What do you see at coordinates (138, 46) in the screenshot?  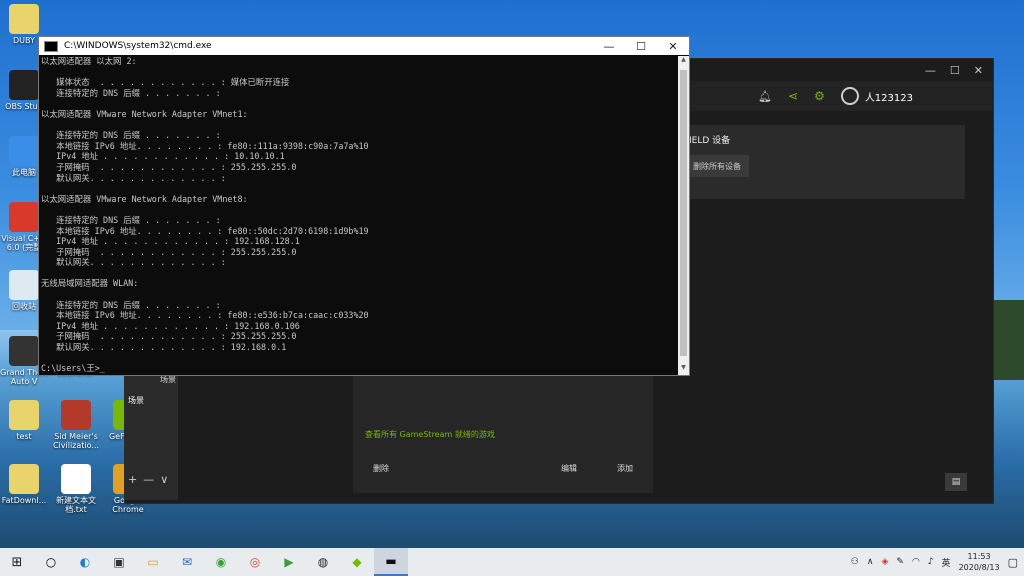 I see `cmd-window-title: C:\WINDOWS\system32\cmd.exe` at bounding box center [138, 46].